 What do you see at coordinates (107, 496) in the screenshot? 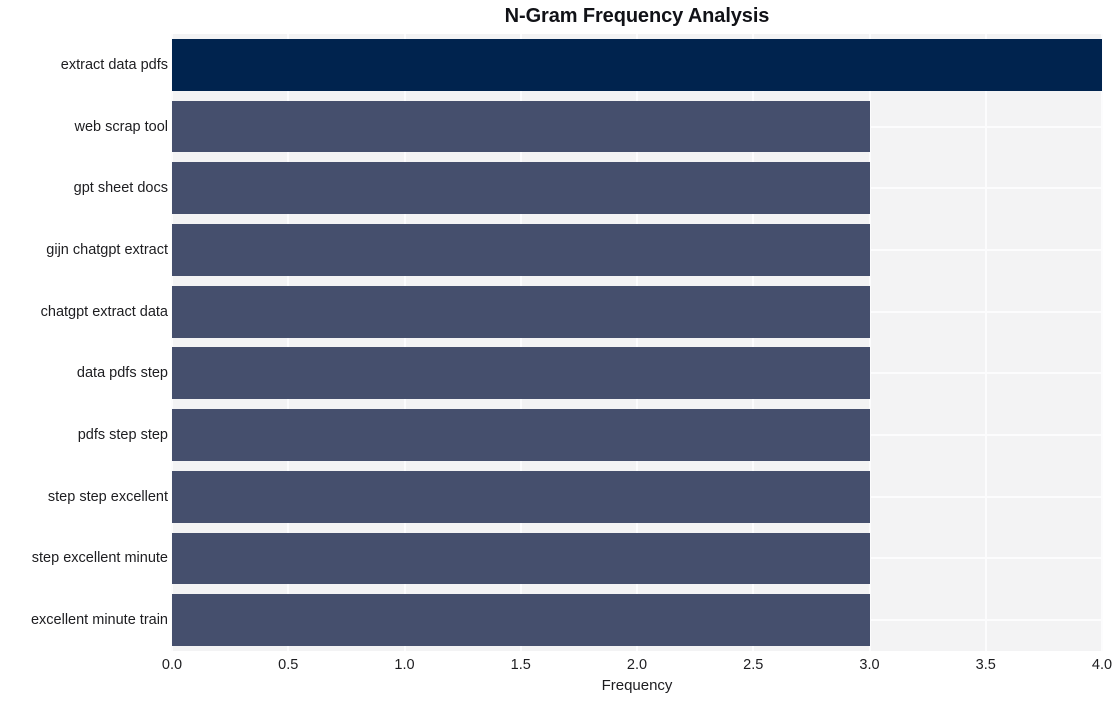
I see `y-tick-label: step step excellent` at bounding box center [107, 496].